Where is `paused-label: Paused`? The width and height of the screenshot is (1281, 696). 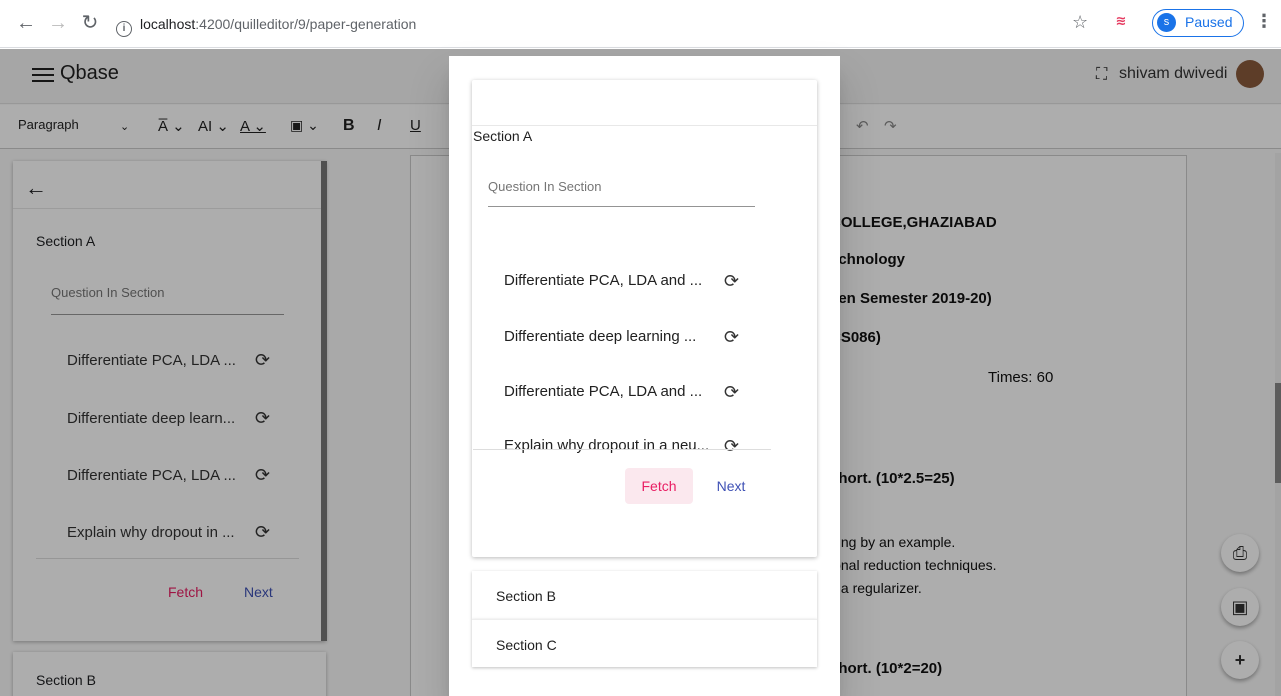 paused-label: Paused is located at coordinates (1209, 22).